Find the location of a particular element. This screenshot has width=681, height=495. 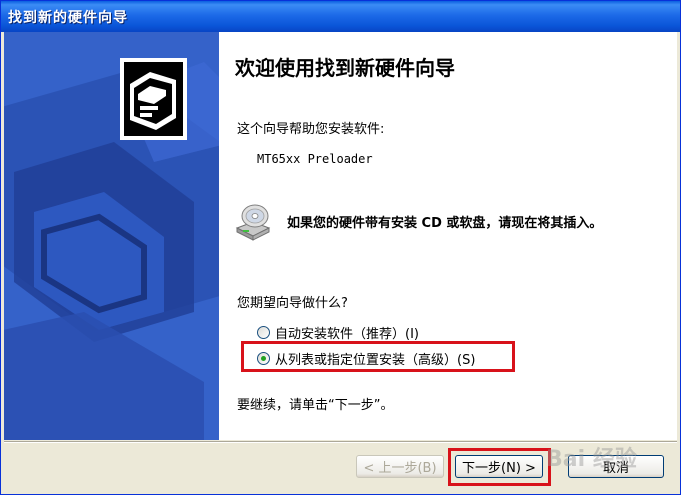

button-separator is located at coordinates (340, 442).